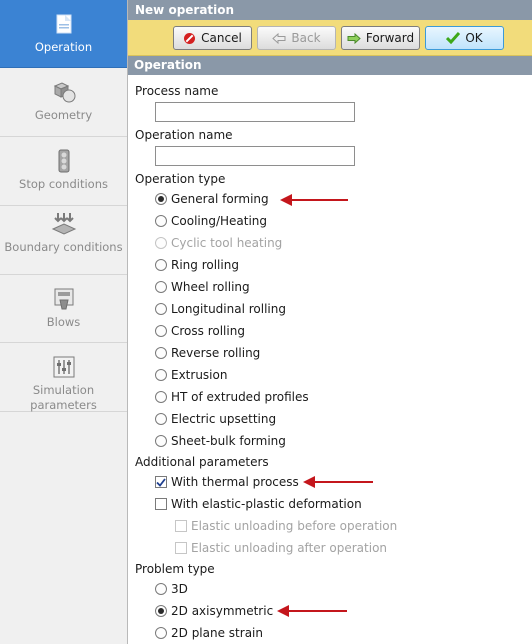  Describe the element at coordinates (180, 179) in the screenshot. I see `operation-type-label: Operation type` at that location.